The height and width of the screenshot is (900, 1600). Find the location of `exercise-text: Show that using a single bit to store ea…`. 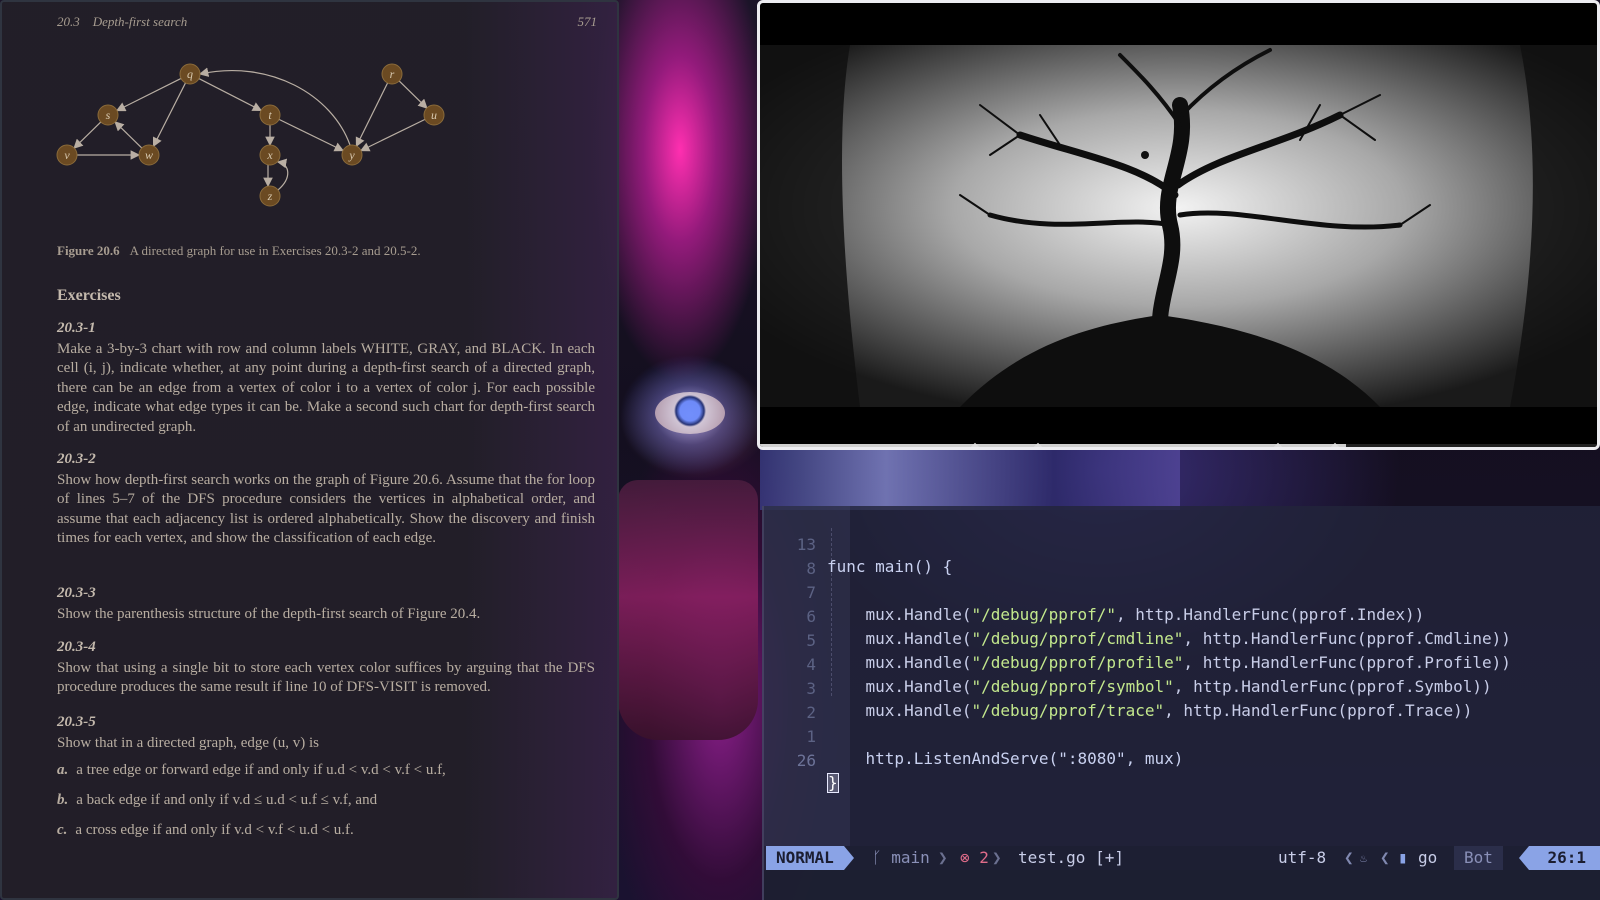

exercise-text: Show that using a single bit to store ea… is located at coordinates (326, 677).